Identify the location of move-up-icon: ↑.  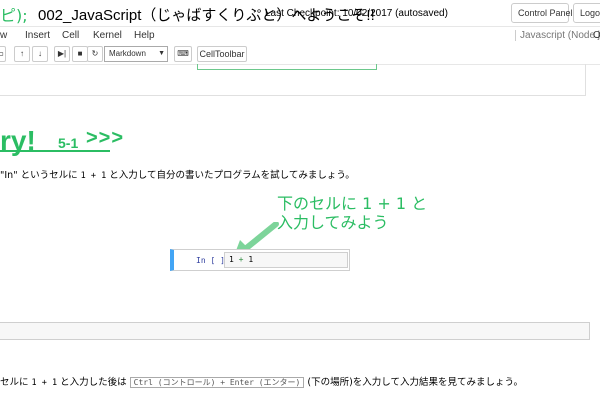
(22, 54).